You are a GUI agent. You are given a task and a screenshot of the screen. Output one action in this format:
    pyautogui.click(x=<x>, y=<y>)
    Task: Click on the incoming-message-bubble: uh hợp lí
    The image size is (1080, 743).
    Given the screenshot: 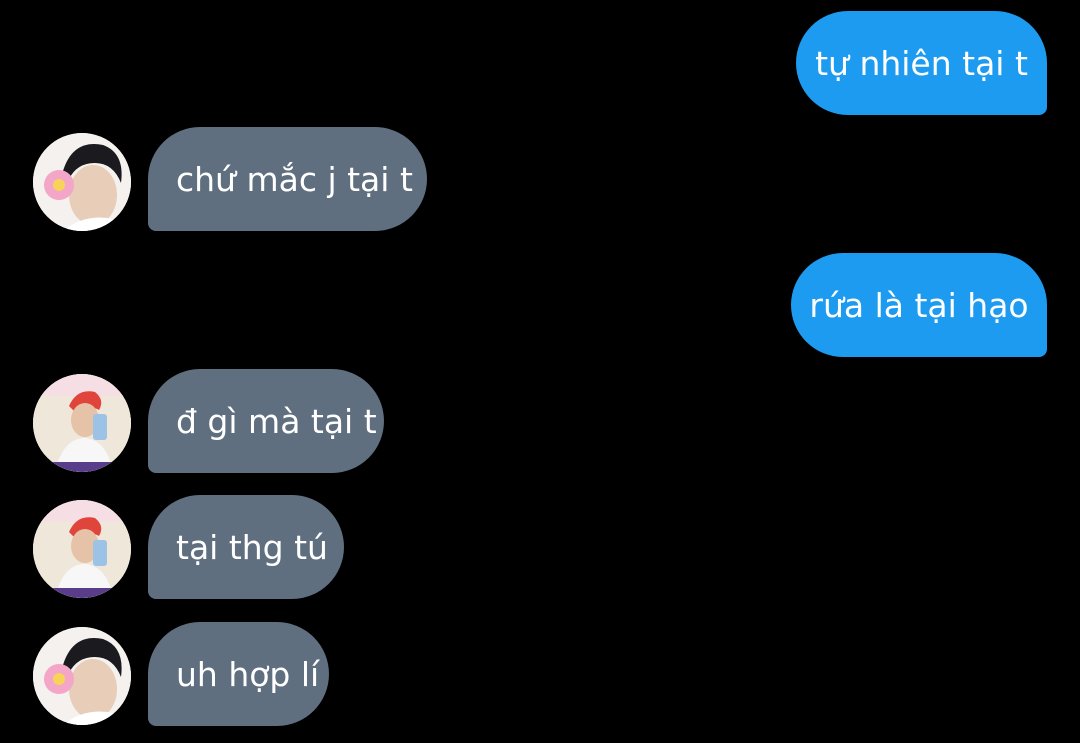 What is the action you would take?
    pyautogui.click(x=238, y=674)
    